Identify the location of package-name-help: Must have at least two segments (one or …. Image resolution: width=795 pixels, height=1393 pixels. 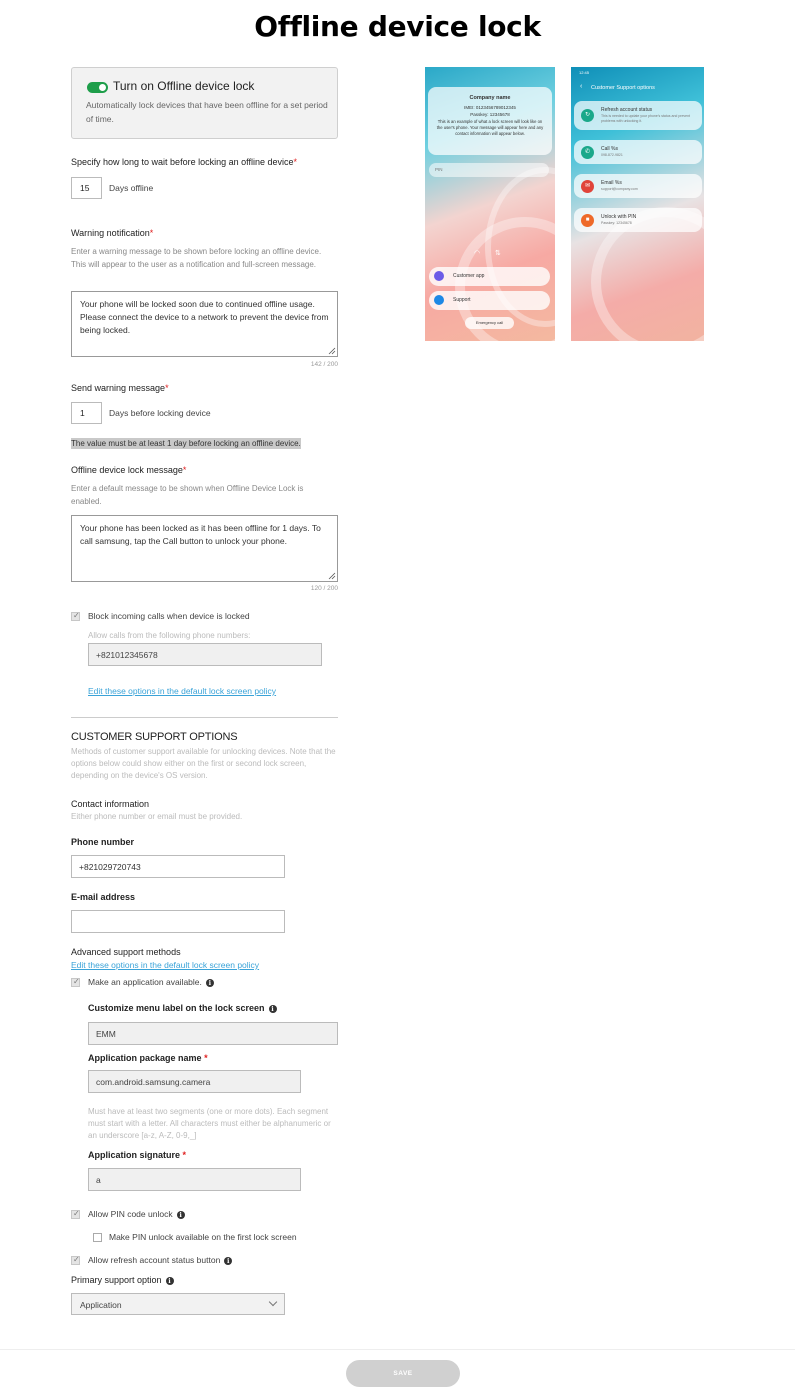
(209, 1123).